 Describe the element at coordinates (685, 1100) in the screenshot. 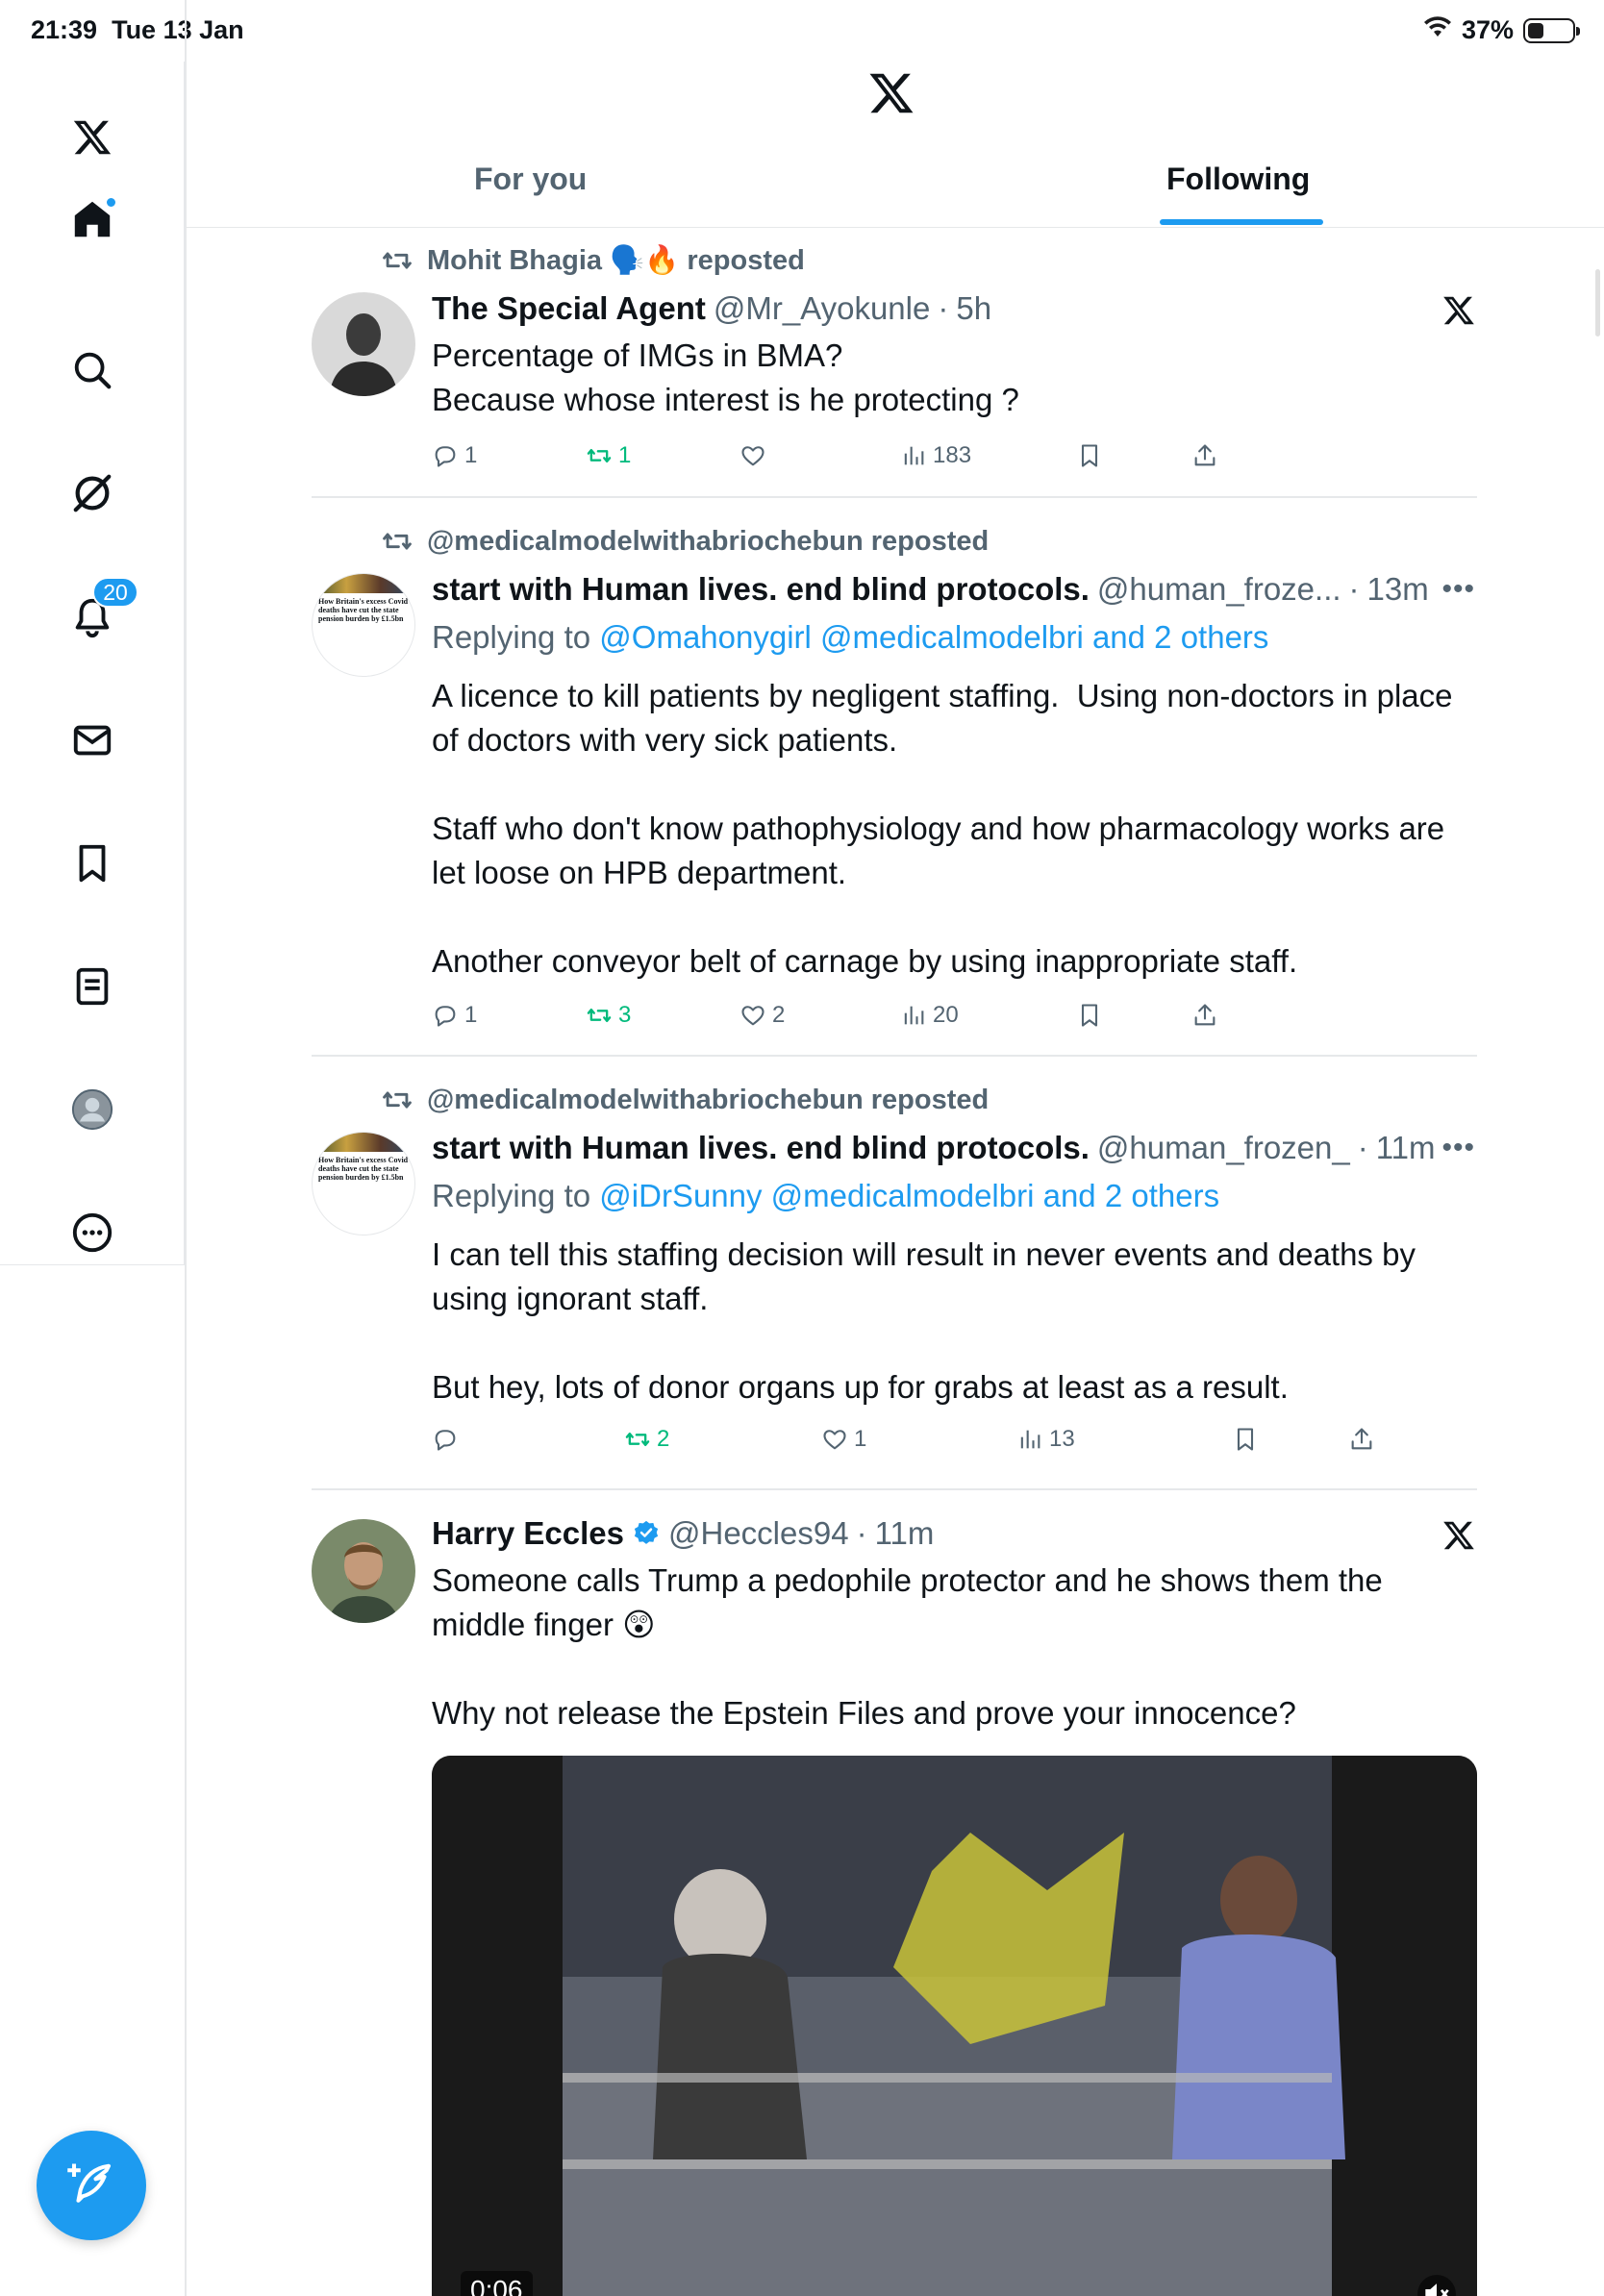

I see `repost-indicator: @medicalmodelwithabriochebun reposted` at that location.